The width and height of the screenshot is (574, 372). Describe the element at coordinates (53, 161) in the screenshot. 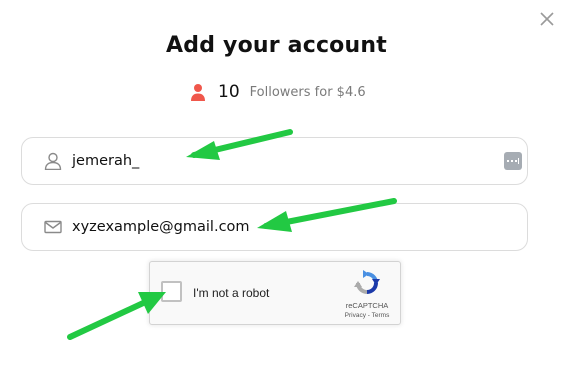

I see `user-outline-icon` at that location.